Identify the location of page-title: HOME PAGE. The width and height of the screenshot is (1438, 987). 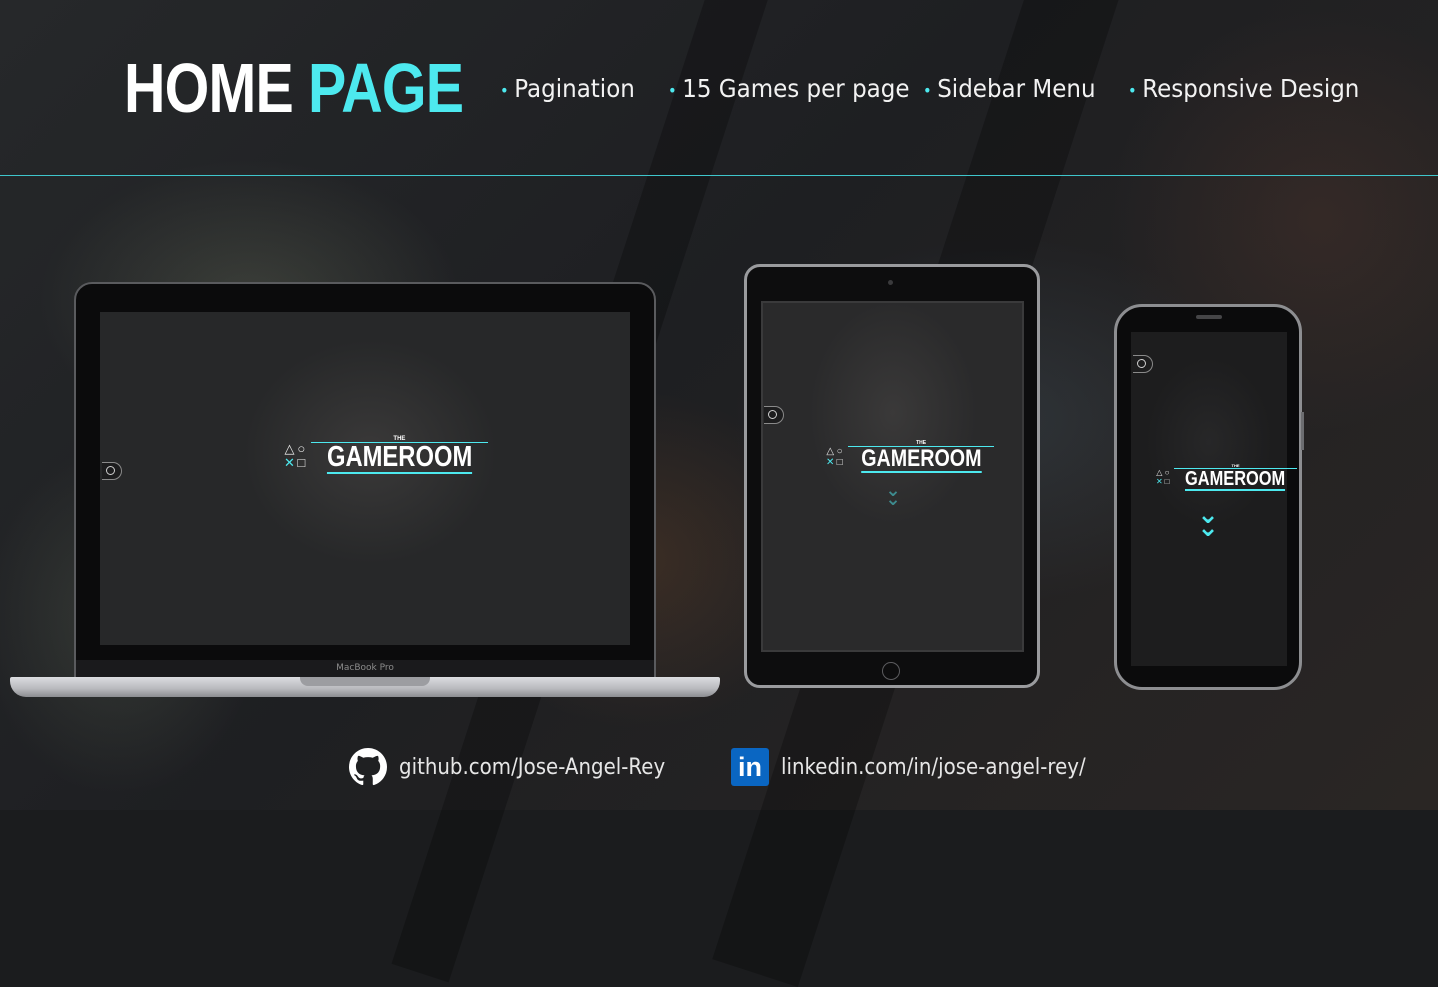
(294, 88).